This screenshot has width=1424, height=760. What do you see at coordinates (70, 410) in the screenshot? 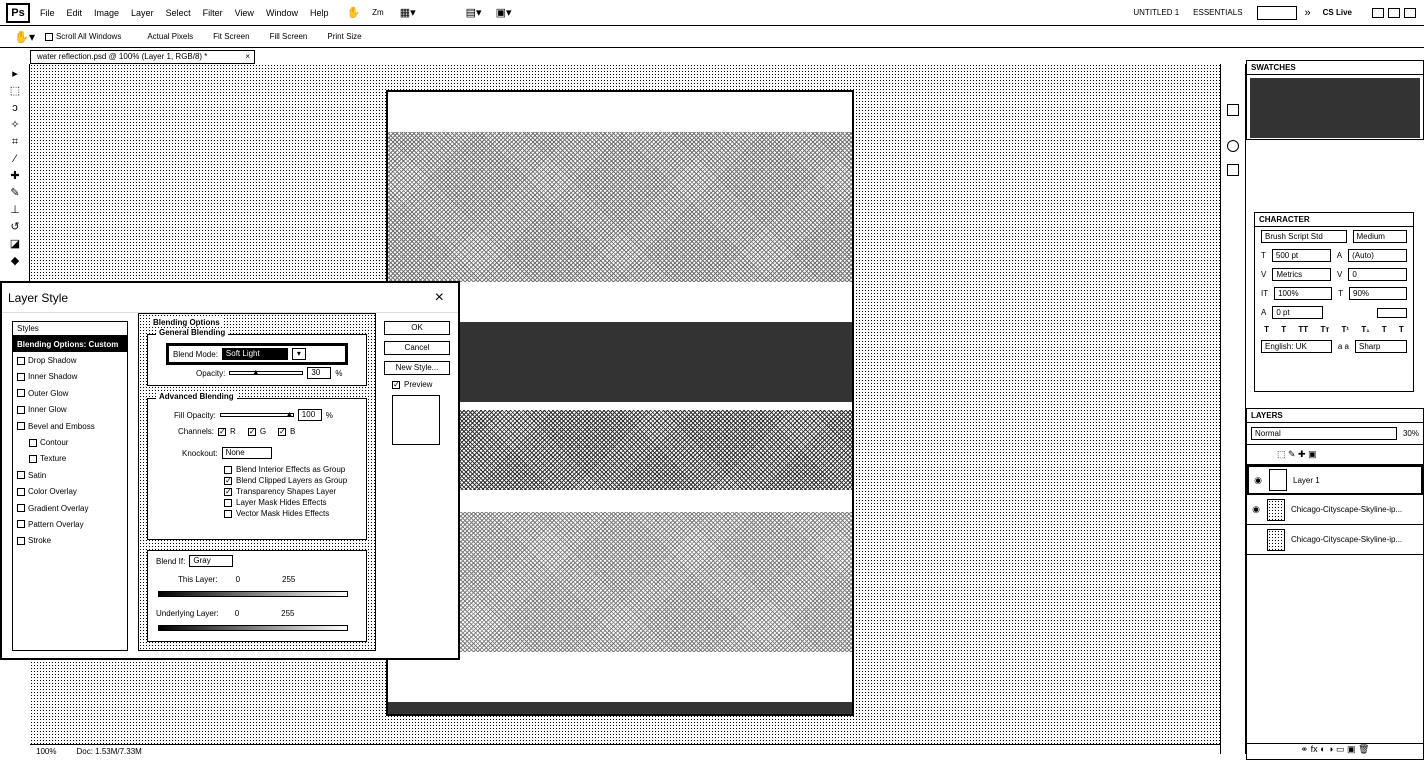
I see `style-item-inner-glow: Inner Glow` at bounding box center [70, 410].